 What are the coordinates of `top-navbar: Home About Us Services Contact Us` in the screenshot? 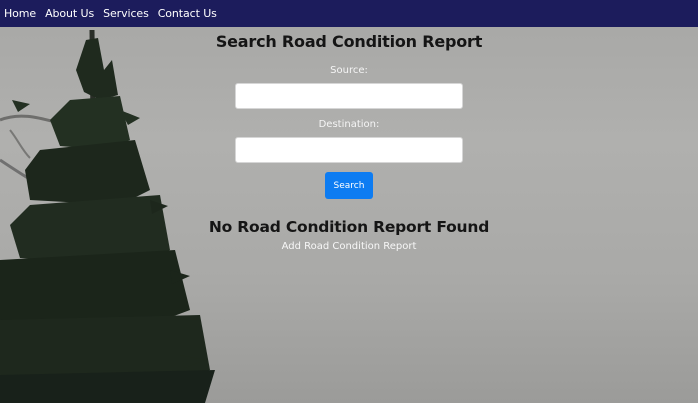 It's located at (349, 13).